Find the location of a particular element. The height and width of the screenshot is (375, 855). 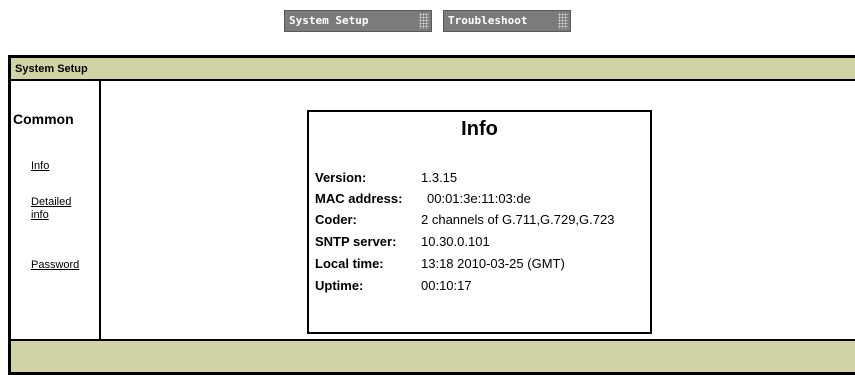

system-setup-button: System Setup is located at coordinates (358, 21).